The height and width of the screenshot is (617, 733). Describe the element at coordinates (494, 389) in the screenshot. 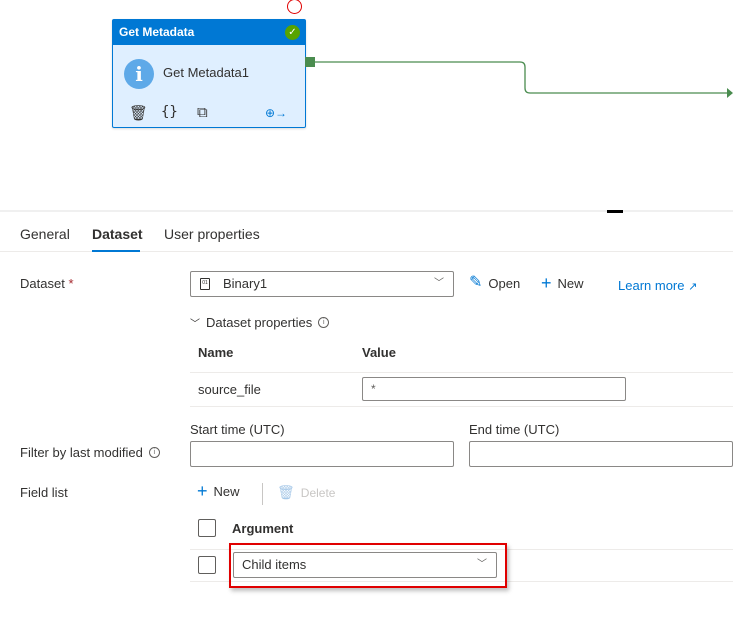

I see `property-value-input` at that location.